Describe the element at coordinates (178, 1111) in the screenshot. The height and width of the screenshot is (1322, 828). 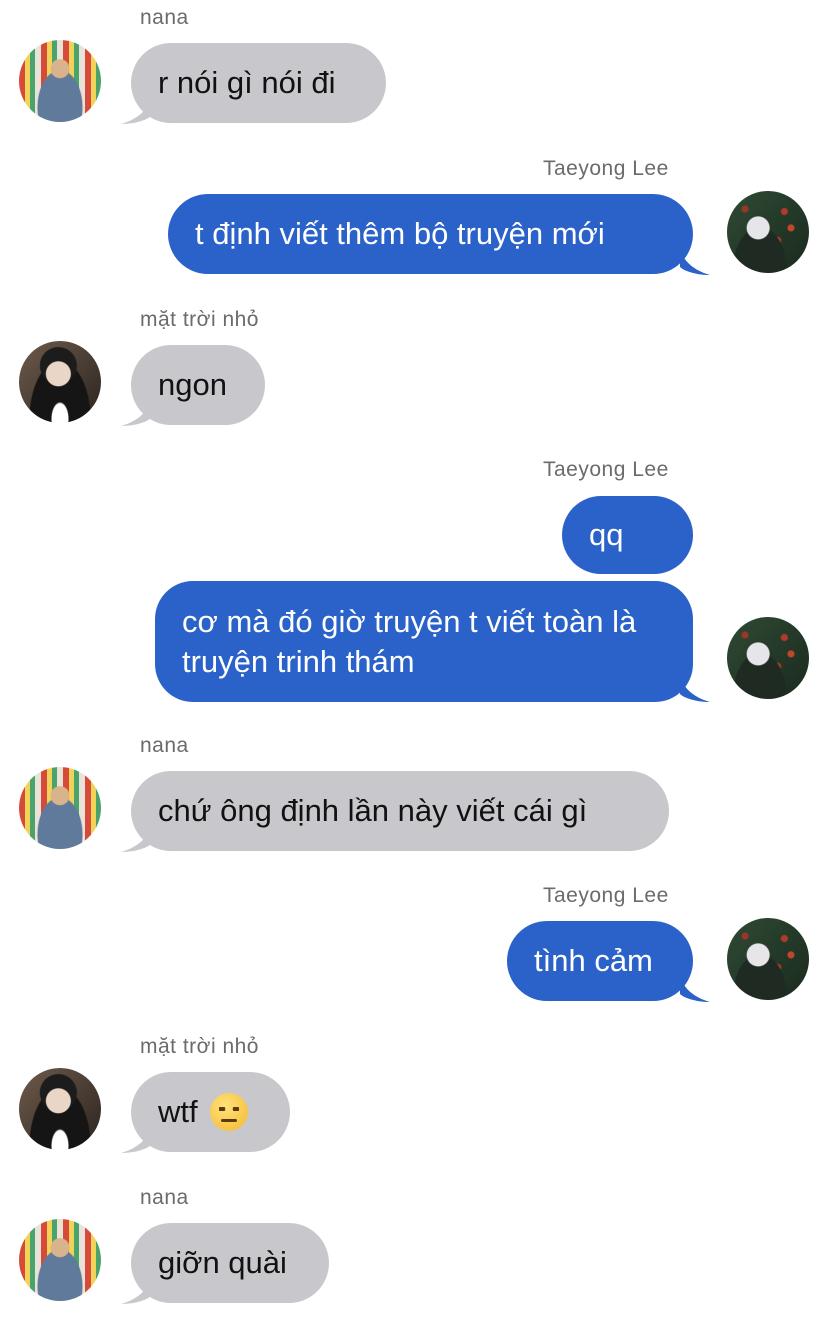
I see `message-text: wtf` at that location.